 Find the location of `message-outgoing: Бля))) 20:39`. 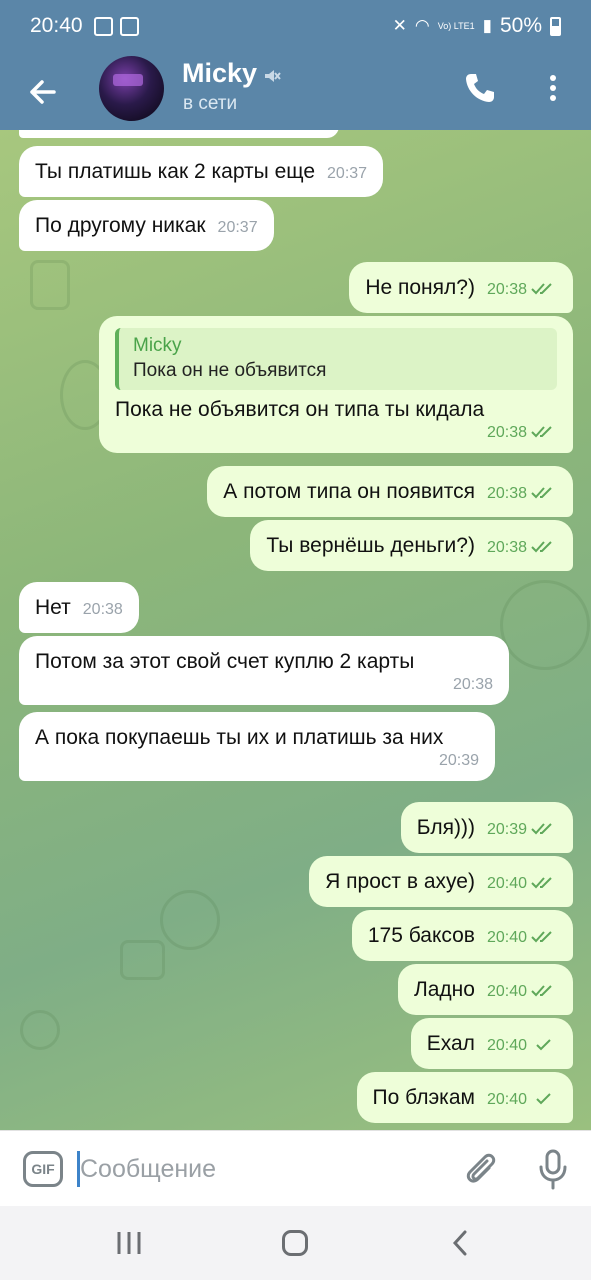

message-outgoing: Бля))) 20:39 is located at coordinates (486, 827).